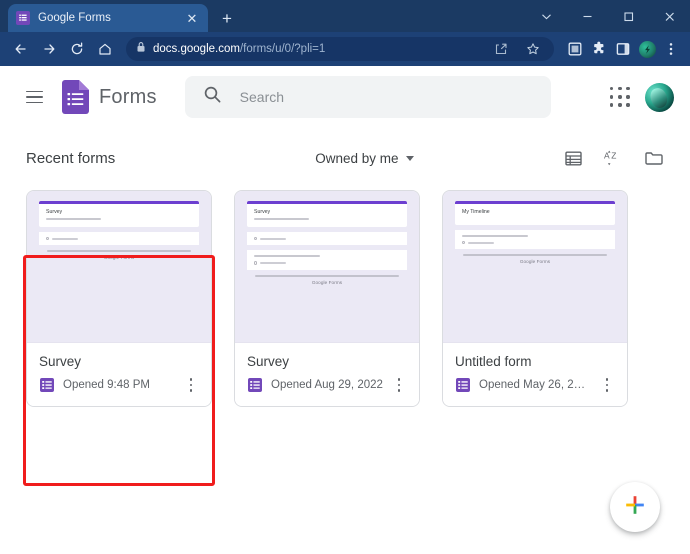 This screenshot has width=690, height=554. What do you see at coordinates (71, 158) in the screenshot?
I see `section-heading: Recent forms` at bounding box center [71, 158].